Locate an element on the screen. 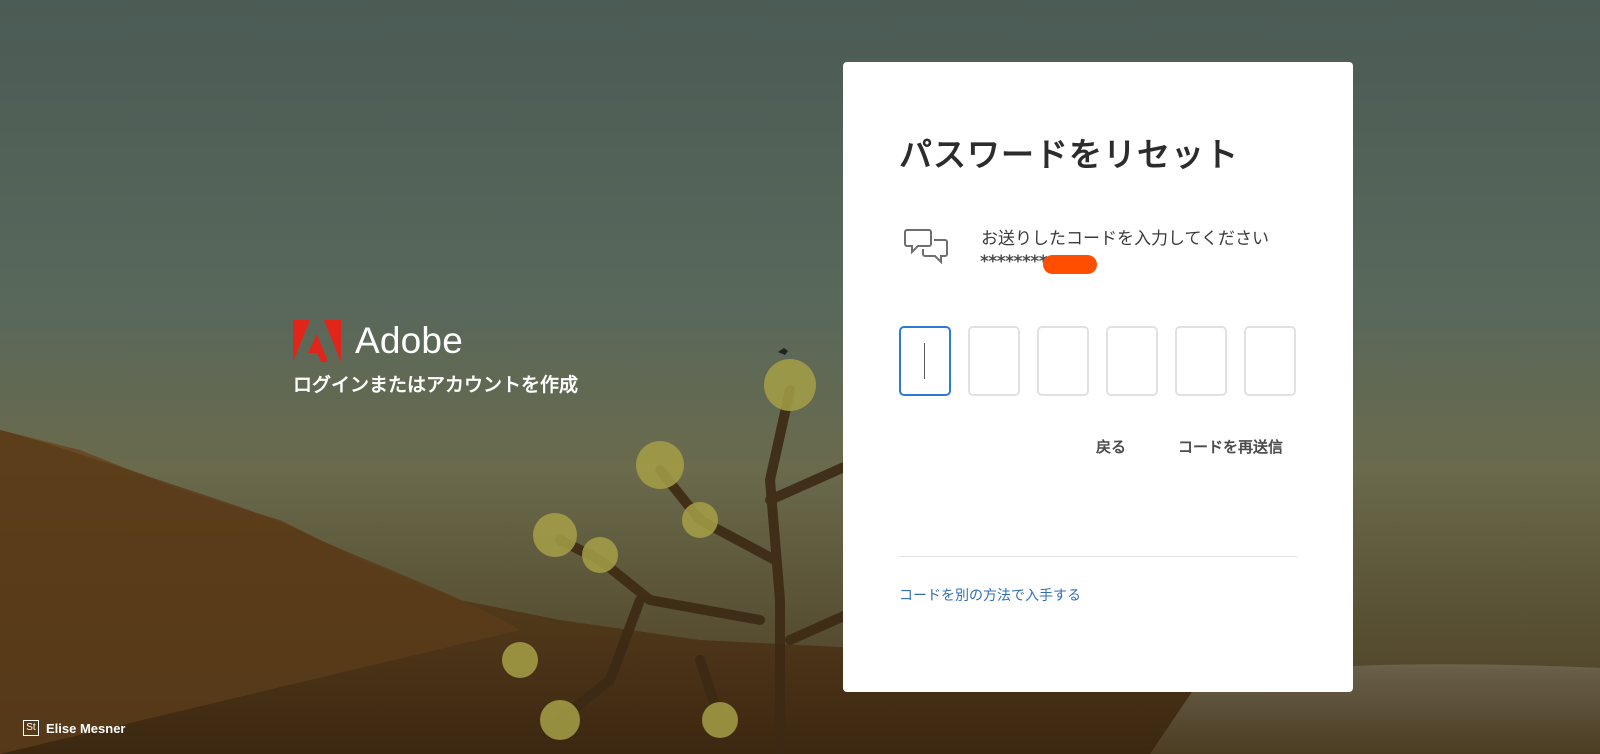  brand-name: Adobe is located at coordinates (409, 340).